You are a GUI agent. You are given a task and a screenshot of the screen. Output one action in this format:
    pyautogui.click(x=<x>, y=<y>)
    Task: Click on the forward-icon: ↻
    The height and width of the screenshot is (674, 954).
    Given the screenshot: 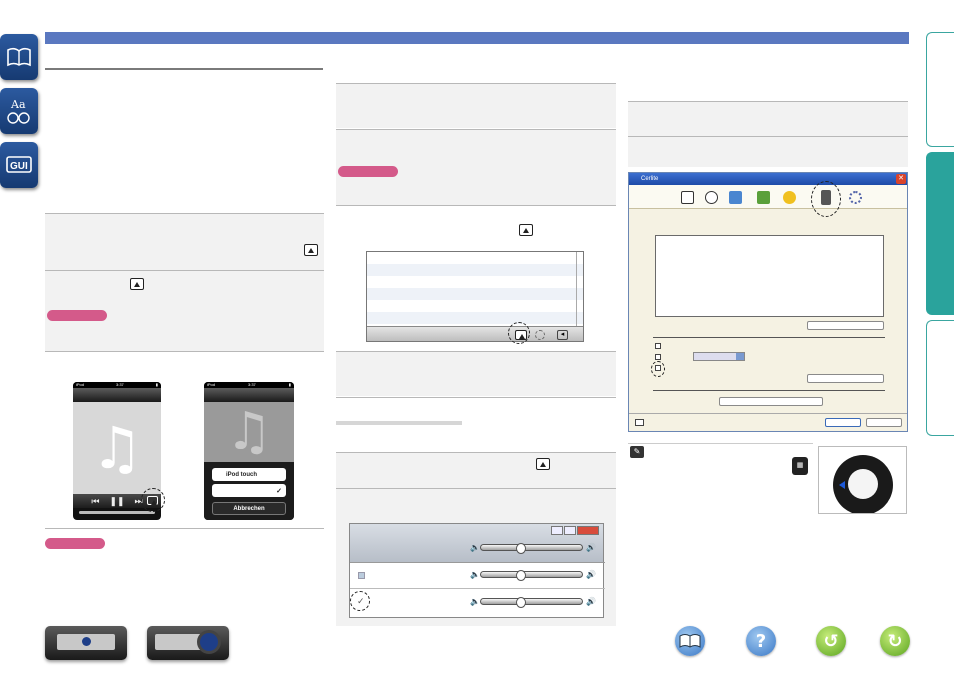 What is the action you would take?
    pyautogui.click(x=895, y=641)
    